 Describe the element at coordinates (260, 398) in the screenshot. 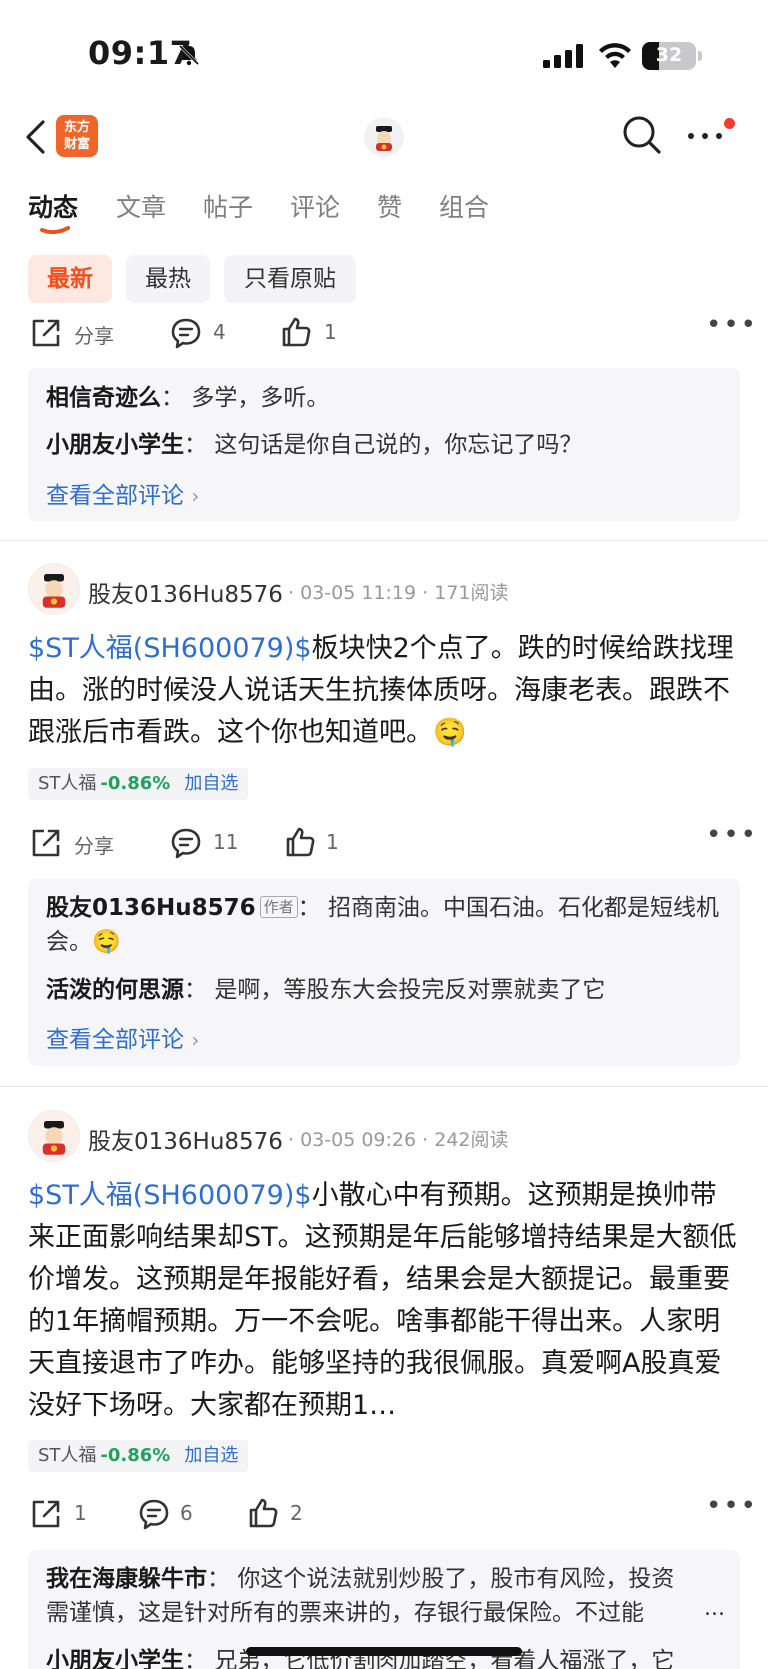

I see `comment-text: 多学，多听。` at that location.